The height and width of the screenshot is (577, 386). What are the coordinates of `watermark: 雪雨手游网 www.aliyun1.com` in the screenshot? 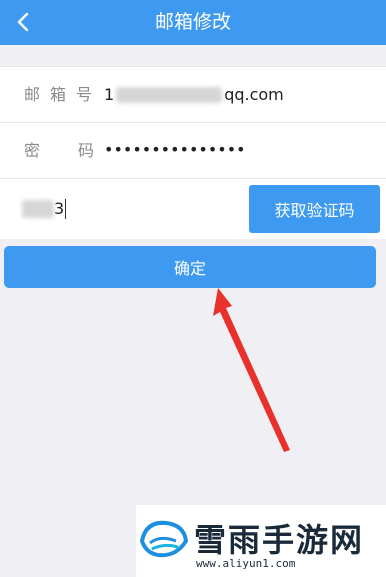 It's located at (261, 541).